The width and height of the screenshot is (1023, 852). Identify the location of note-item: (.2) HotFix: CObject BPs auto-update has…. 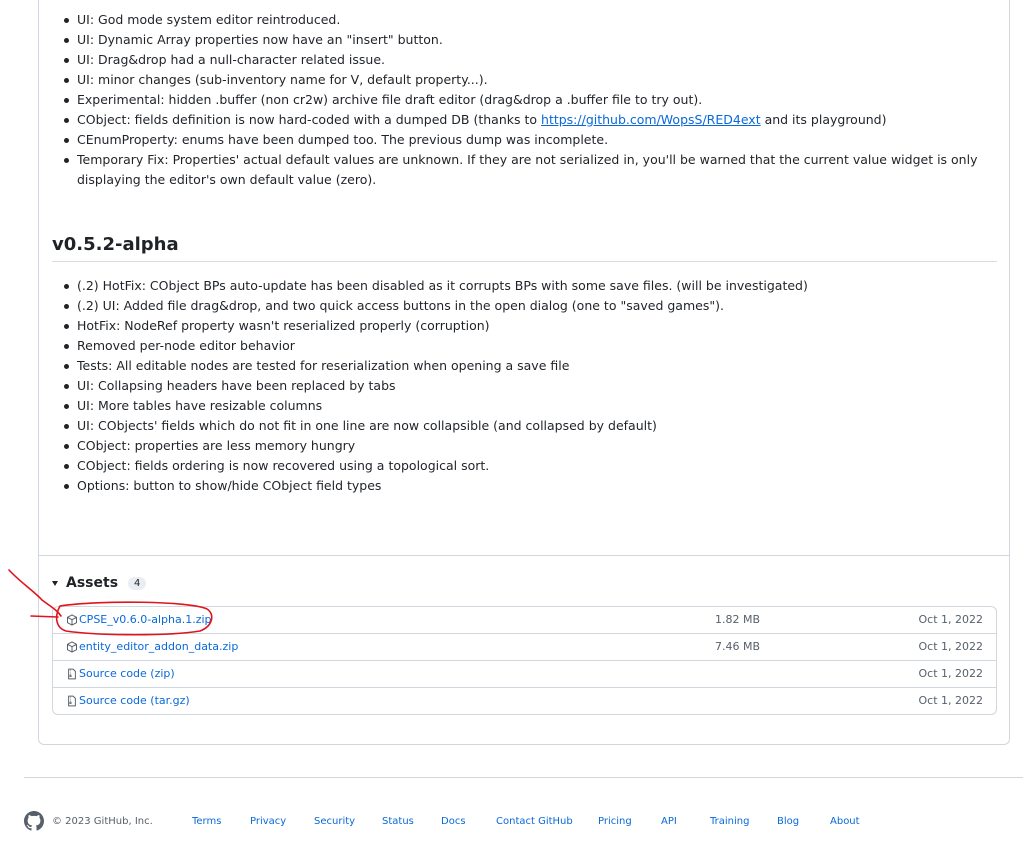
(524, 286).